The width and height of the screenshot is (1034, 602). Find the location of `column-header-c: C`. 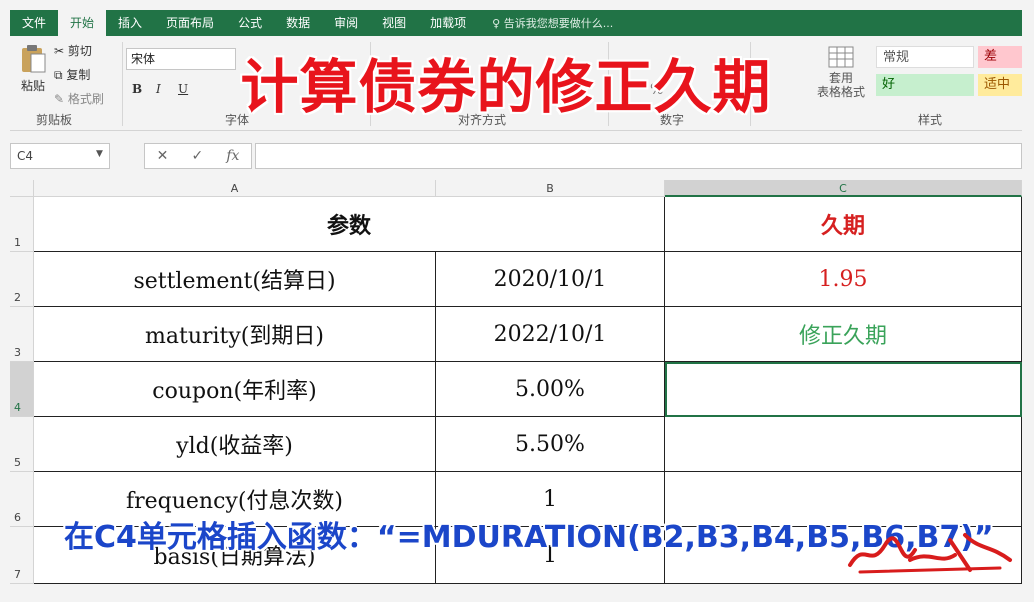

column-header-c: C is located at coordinates (843, 188).